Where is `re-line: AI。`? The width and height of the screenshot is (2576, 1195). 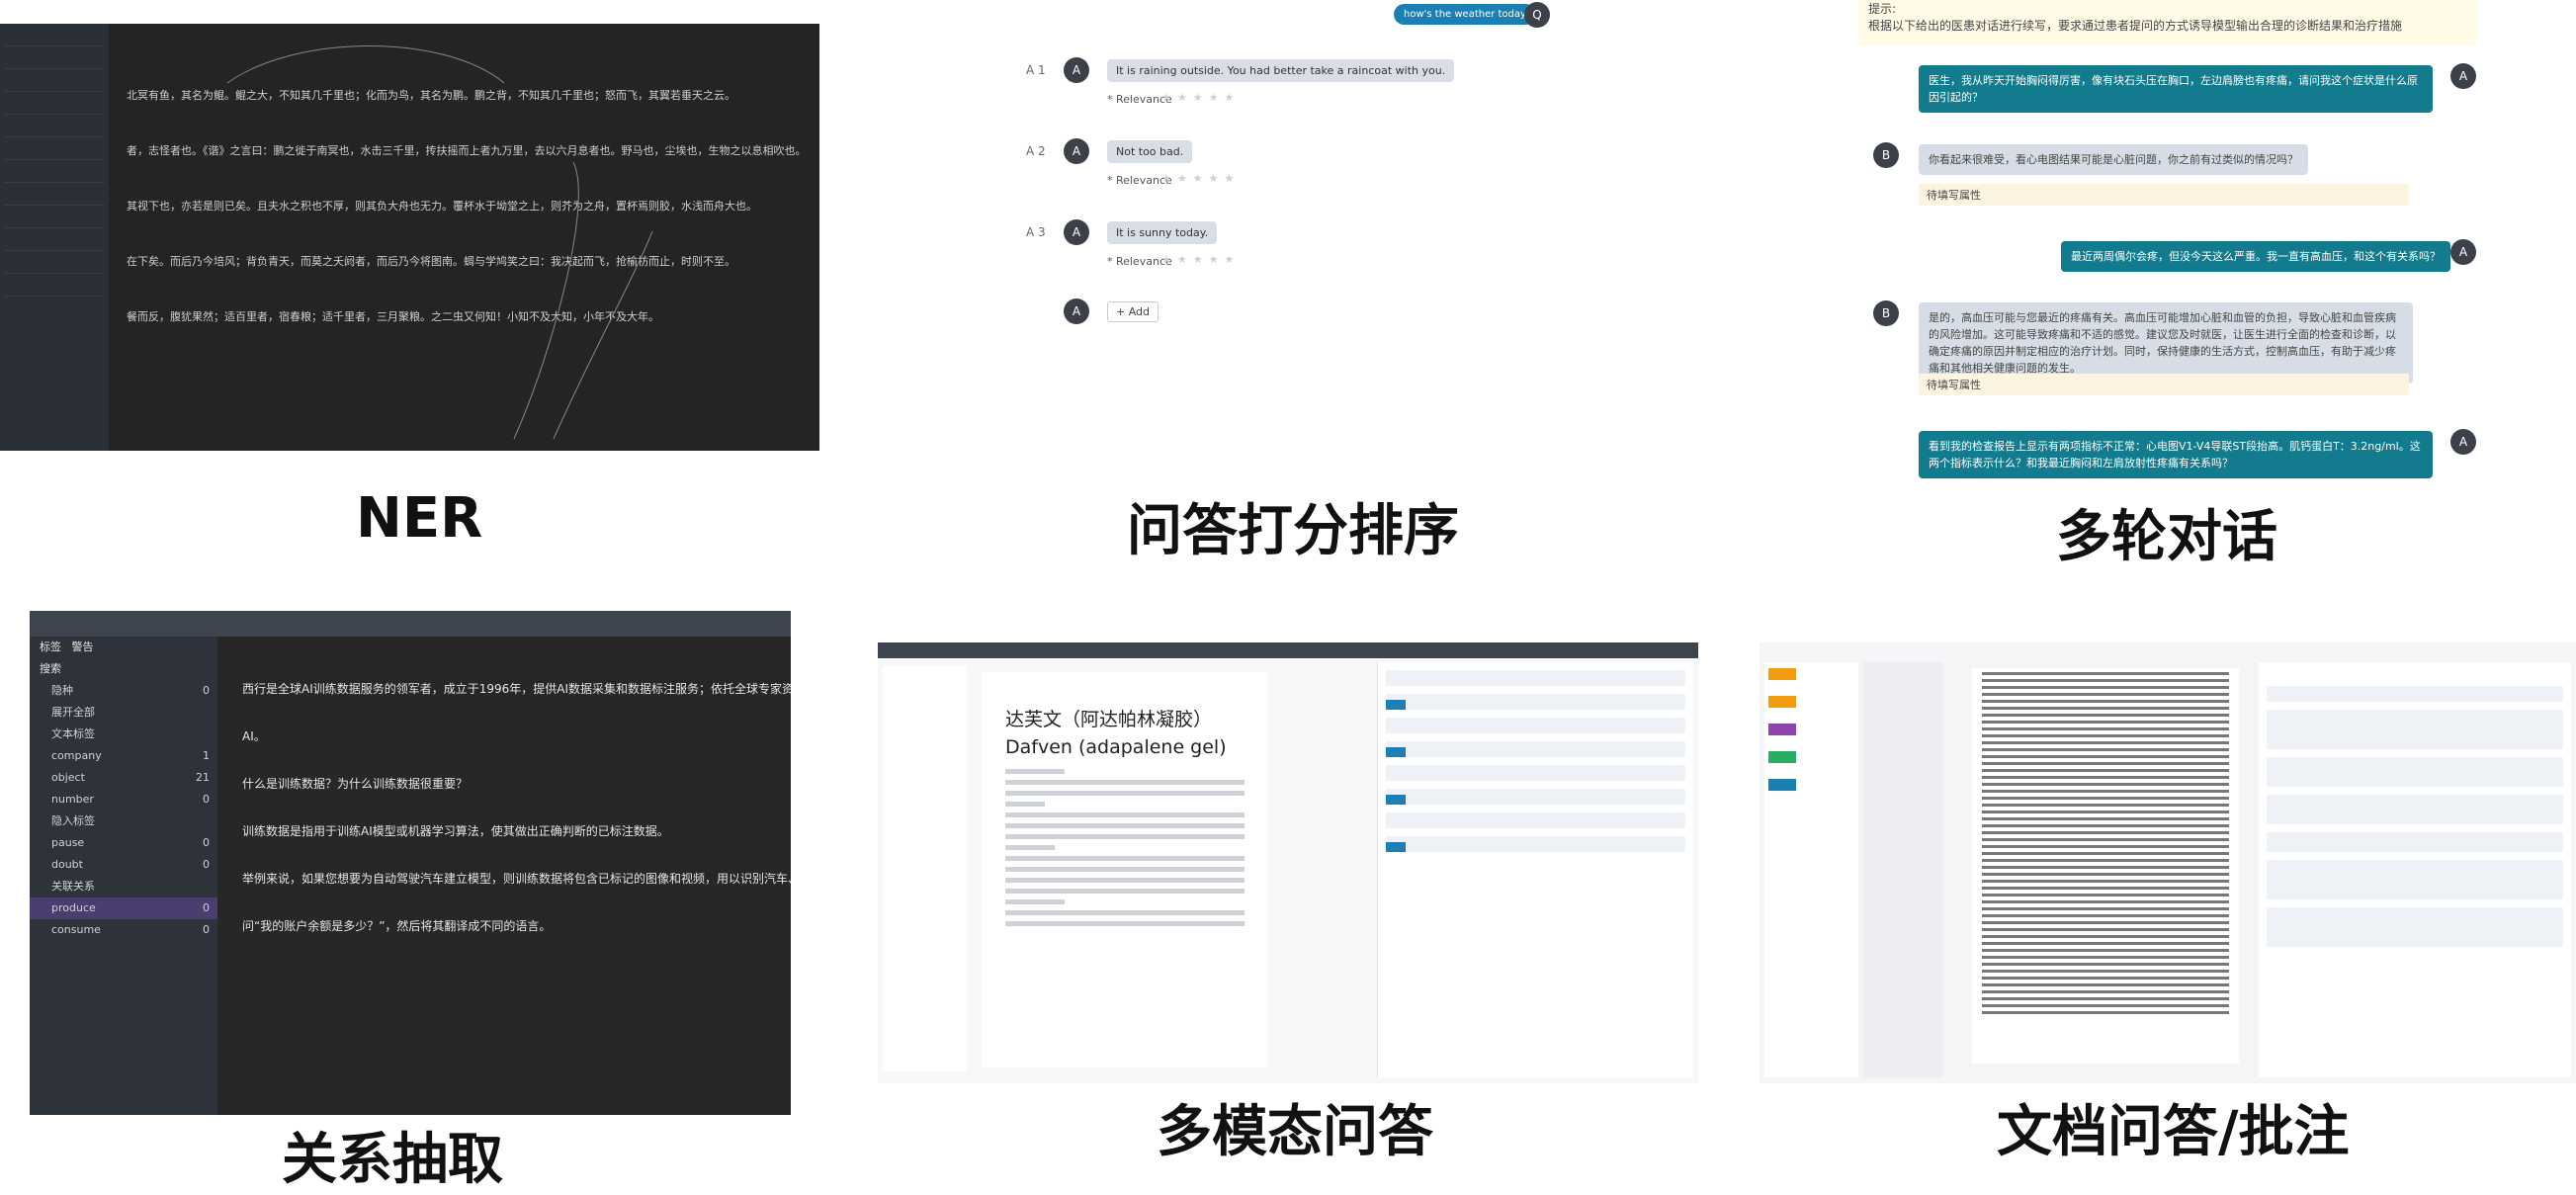 re-line: AI。 is located at coordinates (516, 736).